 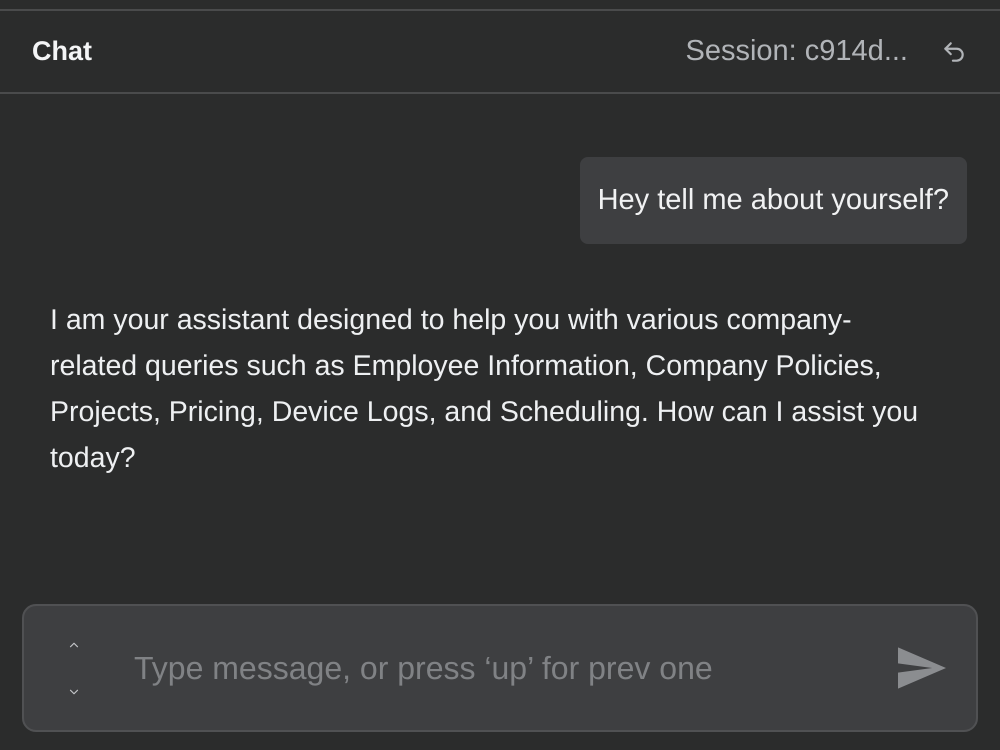 I want to click on chat-title: Chat, so click(x=62, y=51).